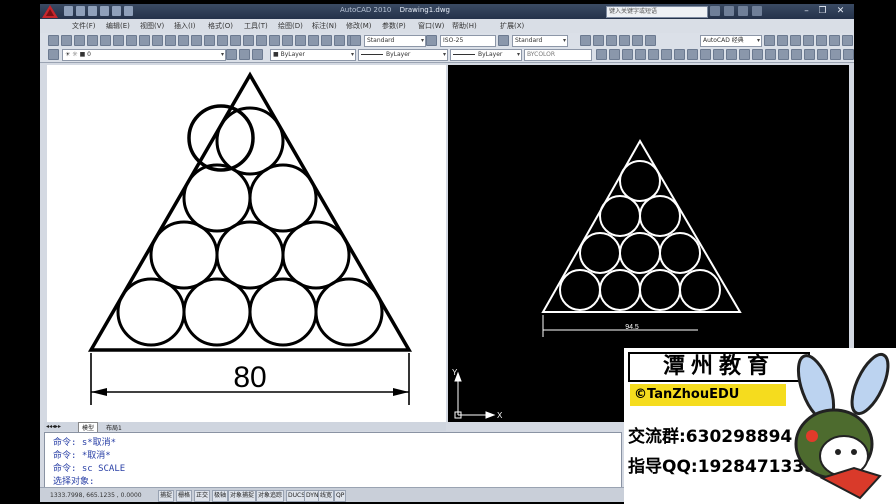 This screenshot has width=896, height=504. Describe the element at coordinates (326, 496) in the screenshot. I see `lineweight-button: 线宽` at that location.